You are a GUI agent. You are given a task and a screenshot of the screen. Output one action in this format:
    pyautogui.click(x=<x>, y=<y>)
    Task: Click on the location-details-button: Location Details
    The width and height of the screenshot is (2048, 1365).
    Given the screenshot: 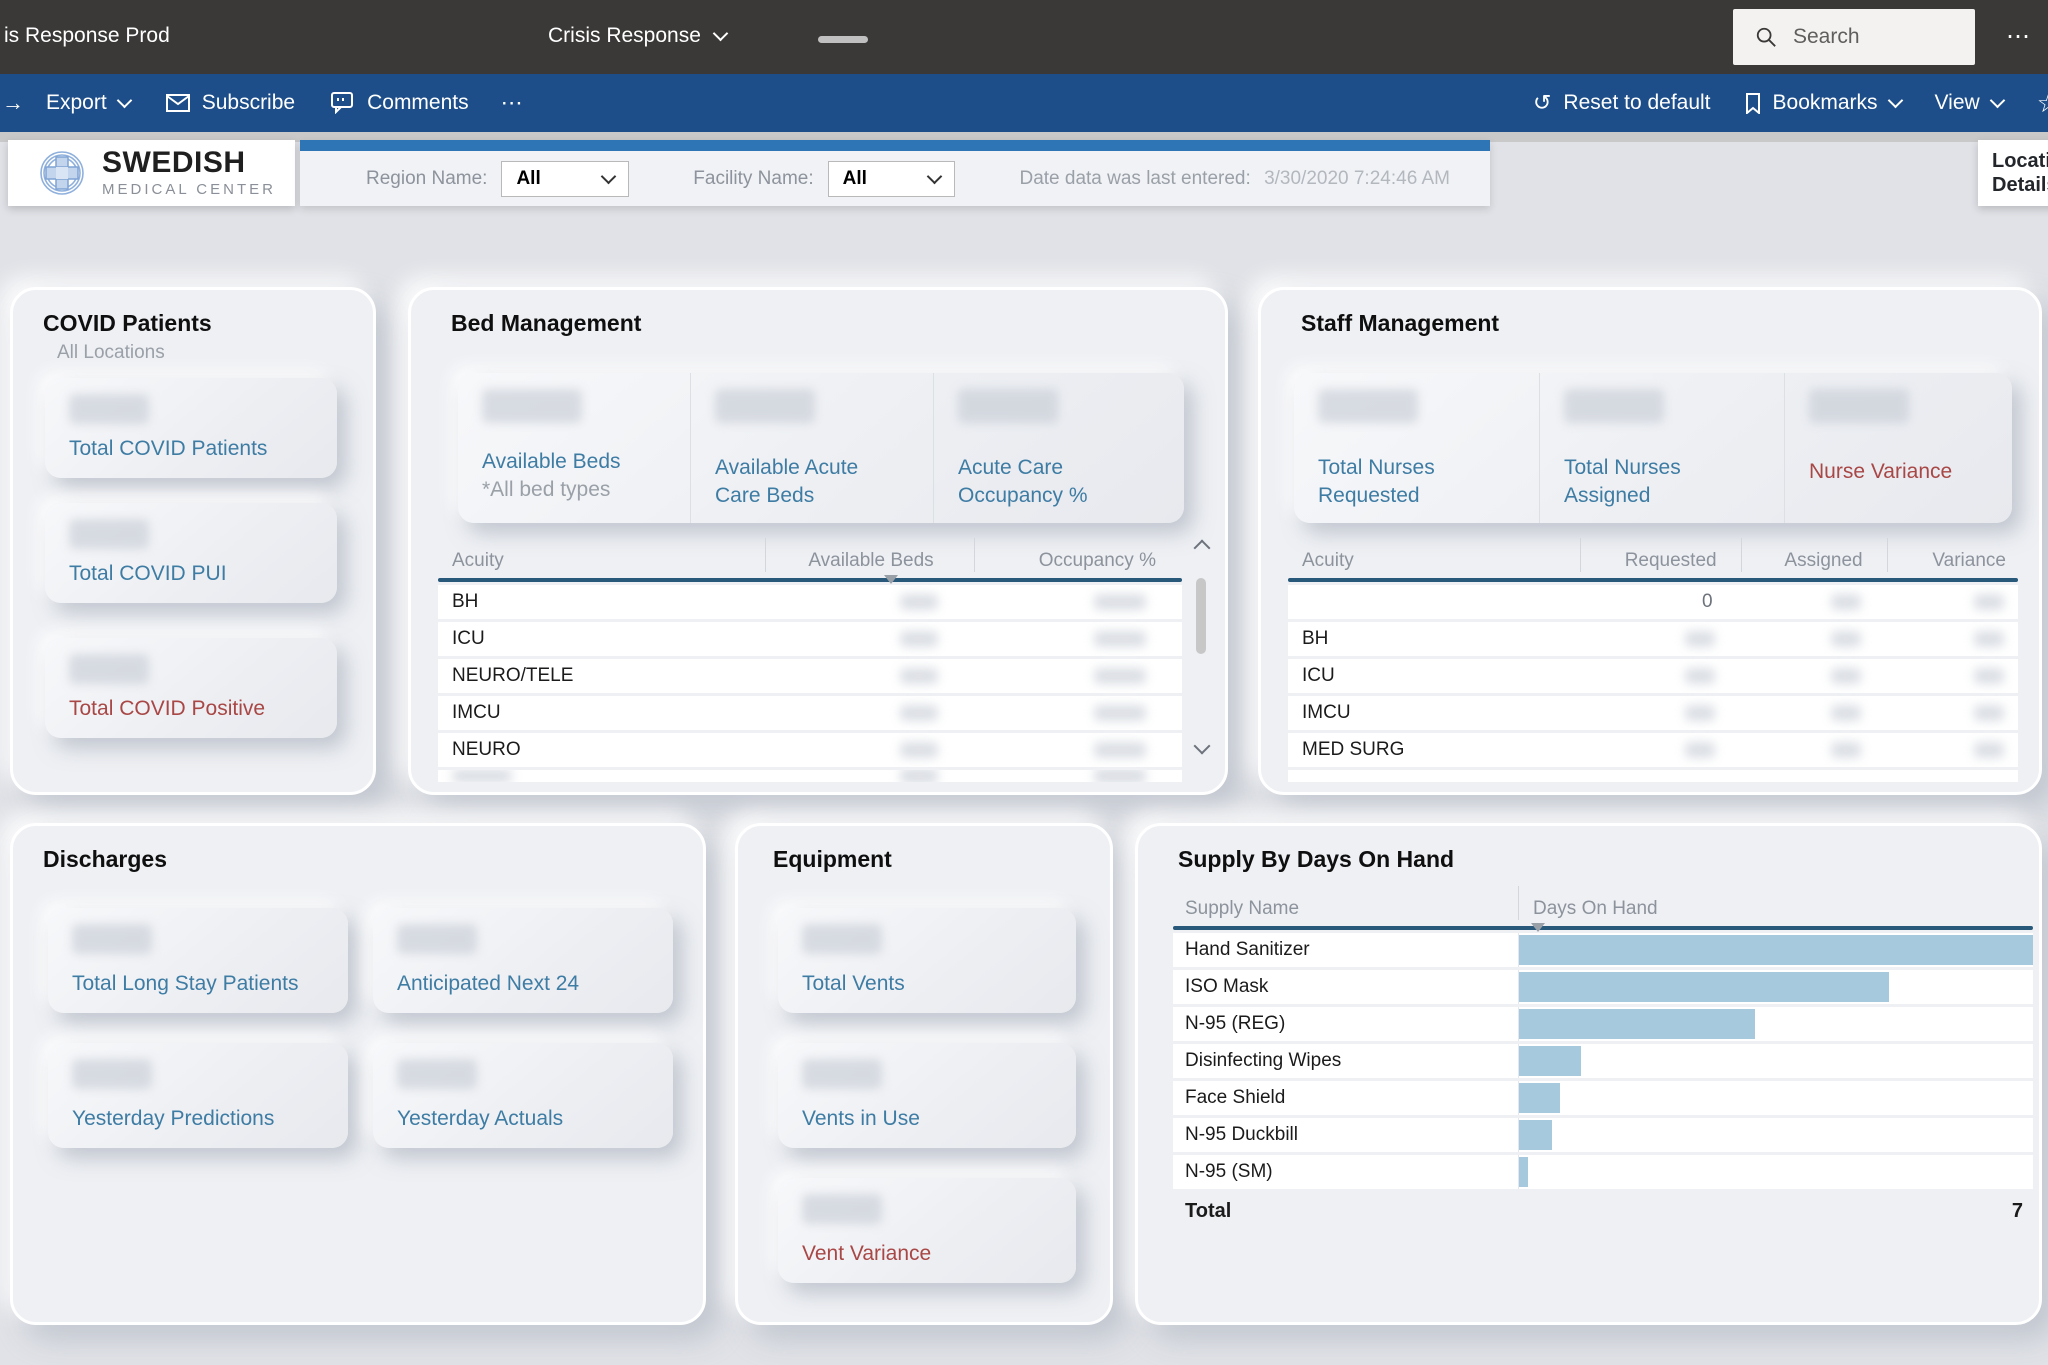 What is the action you would take?
    pyautogui.click(x=2013, y=173)
    